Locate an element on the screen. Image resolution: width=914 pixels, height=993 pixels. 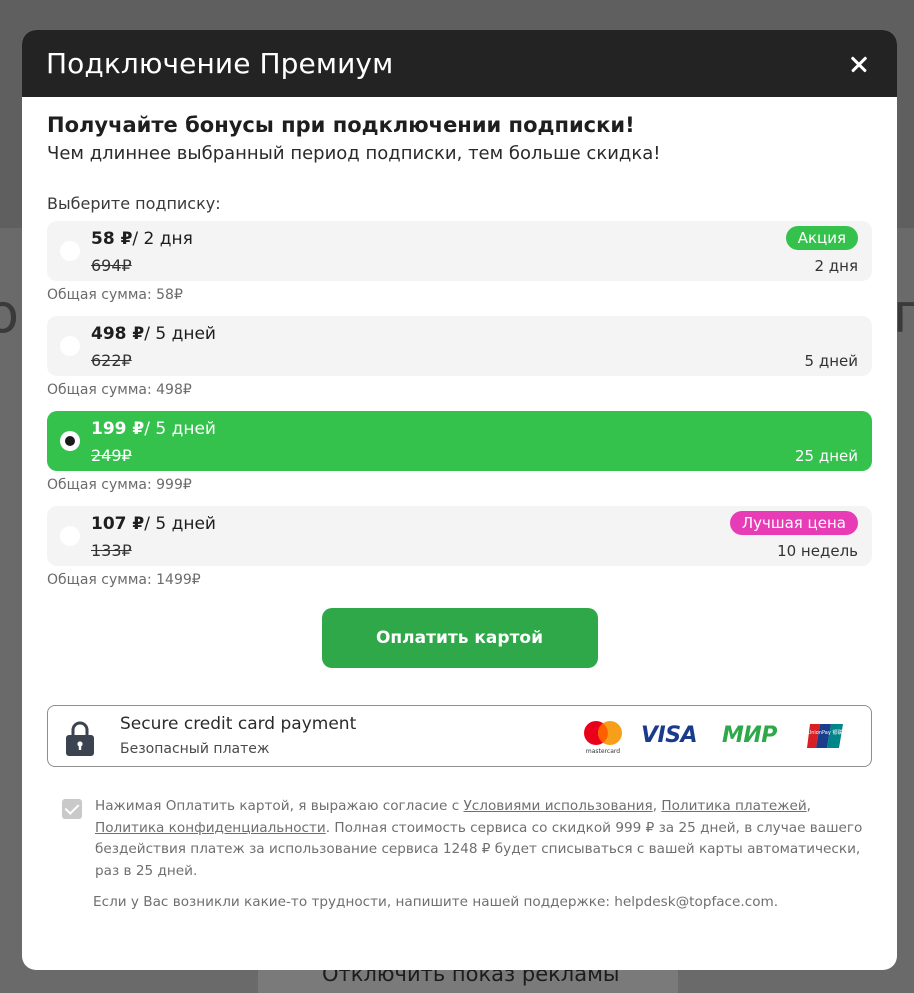
plan-option-wrapper: 498 ₽/ 5 дней 622₽ 5 дней Общая сумма is located at coordinates (459, 357).